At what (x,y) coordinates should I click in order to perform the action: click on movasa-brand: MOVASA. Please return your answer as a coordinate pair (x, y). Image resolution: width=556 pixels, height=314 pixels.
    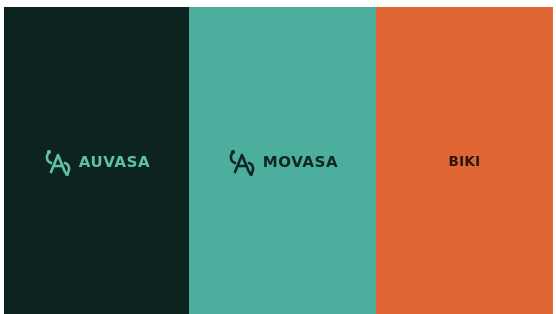
    Looking at the image, I should click on (283, 163).